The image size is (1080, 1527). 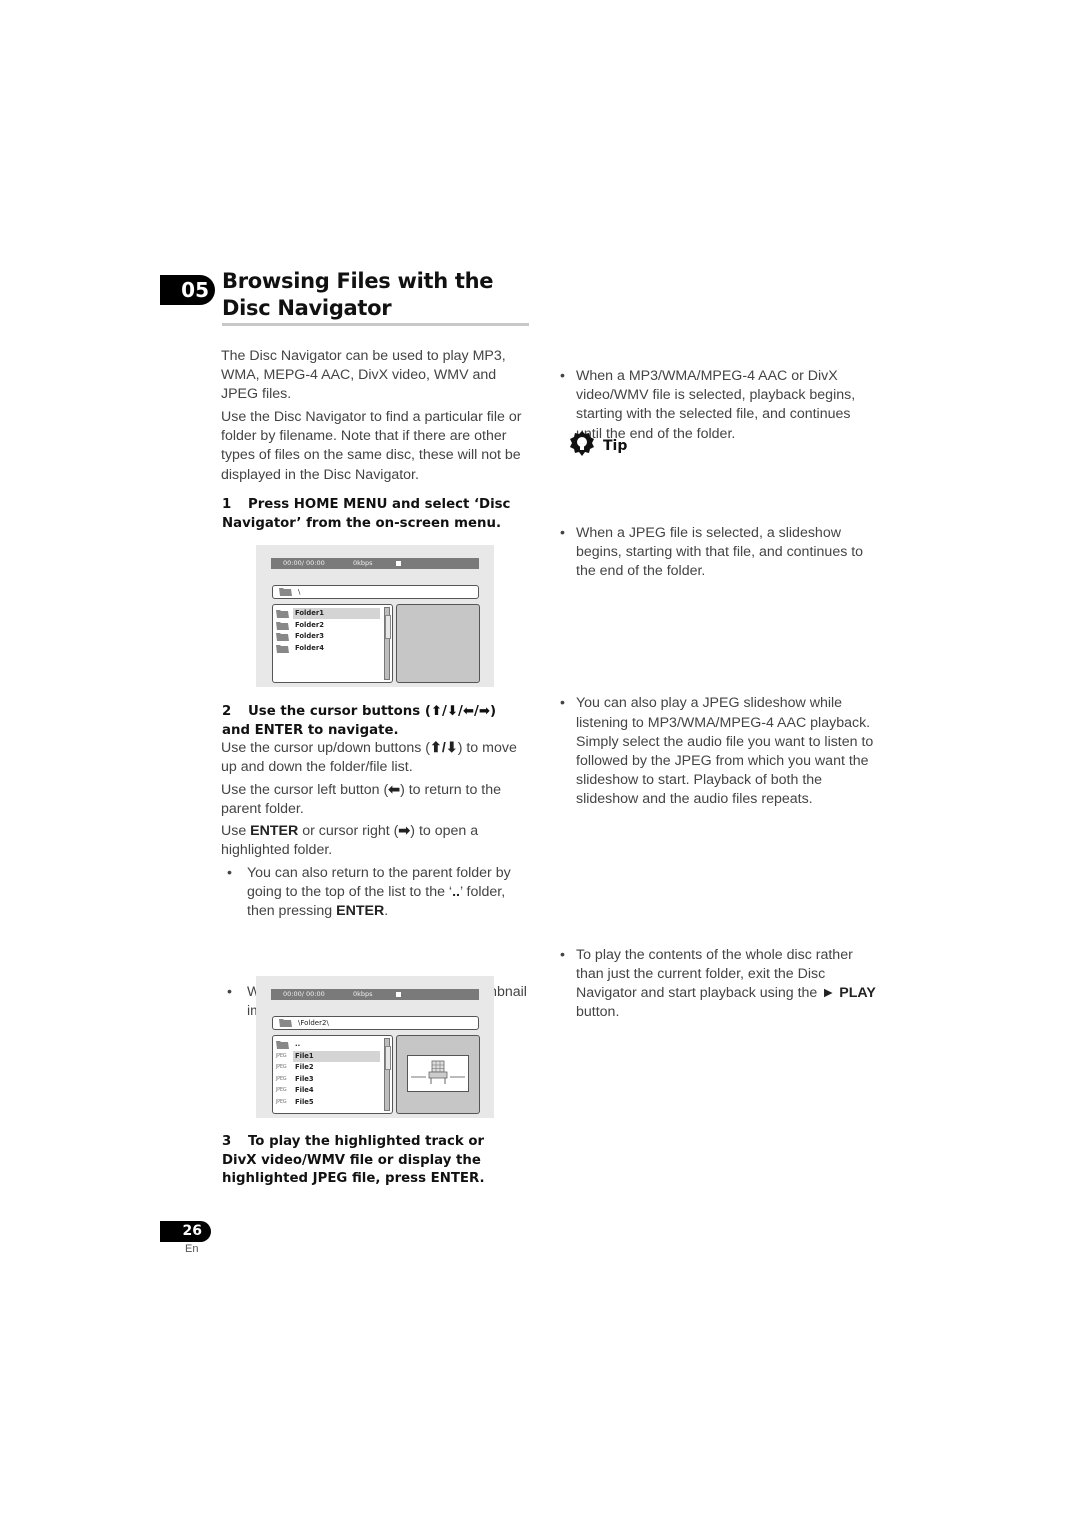 What do you see at coordinates (309, 624) in the screenshot?
I see `item-label: Folder2` at bounding box center [309, 624].